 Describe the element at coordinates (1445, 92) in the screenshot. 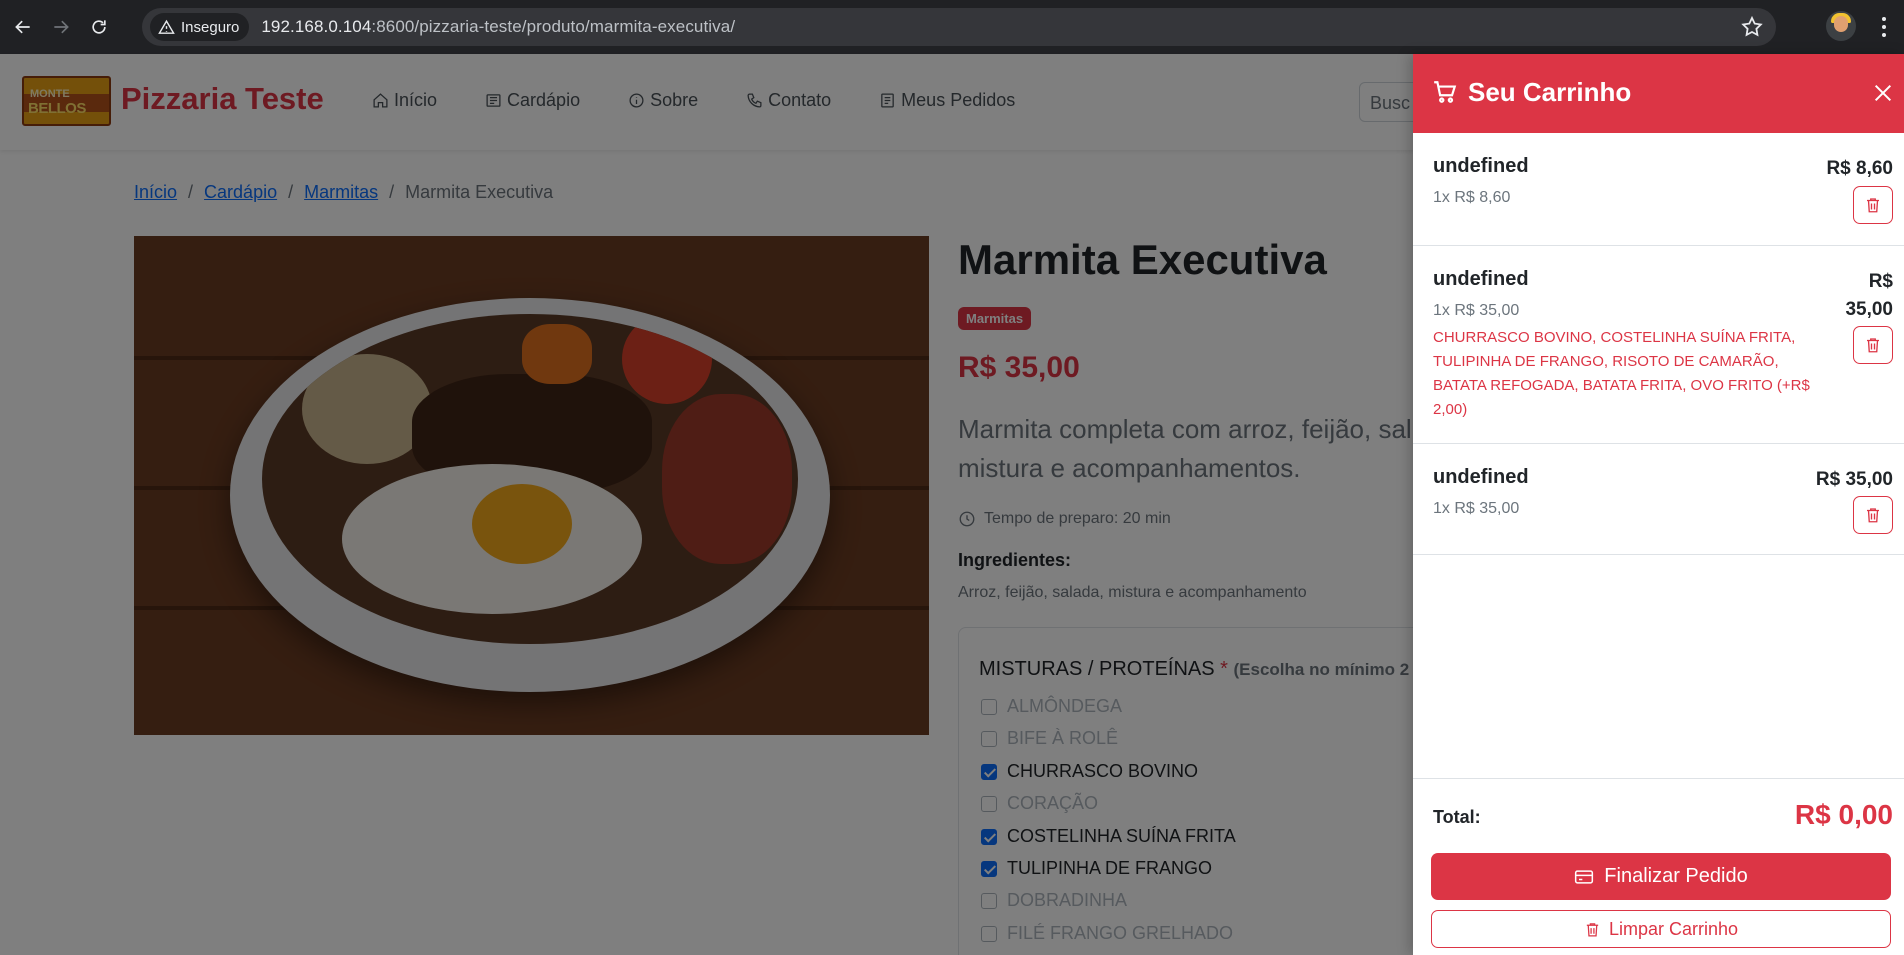

I see `cart-icon` at that location.